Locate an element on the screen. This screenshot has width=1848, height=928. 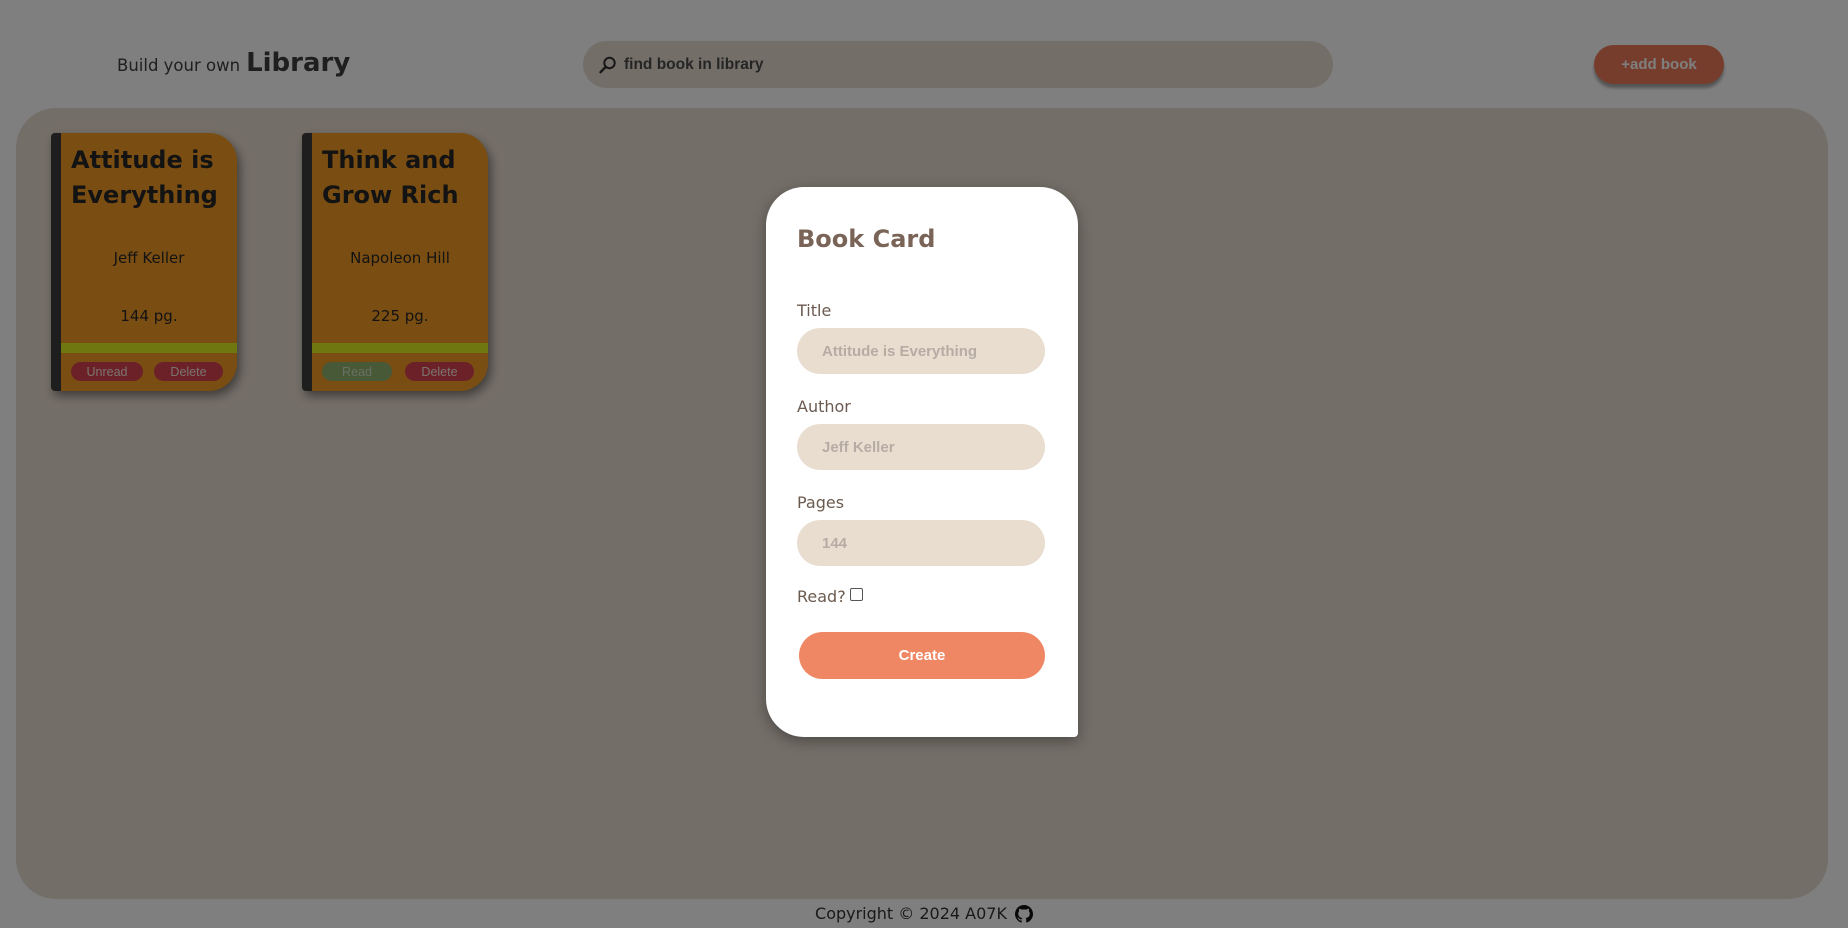
read-row: Read? is located at coordinates (830, 596).